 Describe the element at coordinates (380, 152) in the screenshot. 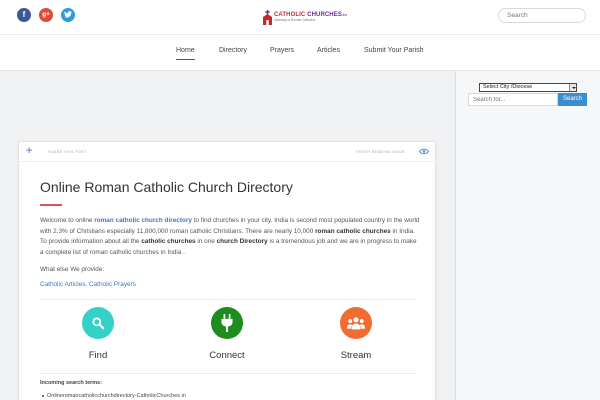

I see `enter-reading-mode-link: ENTER READING MODE` at that location.